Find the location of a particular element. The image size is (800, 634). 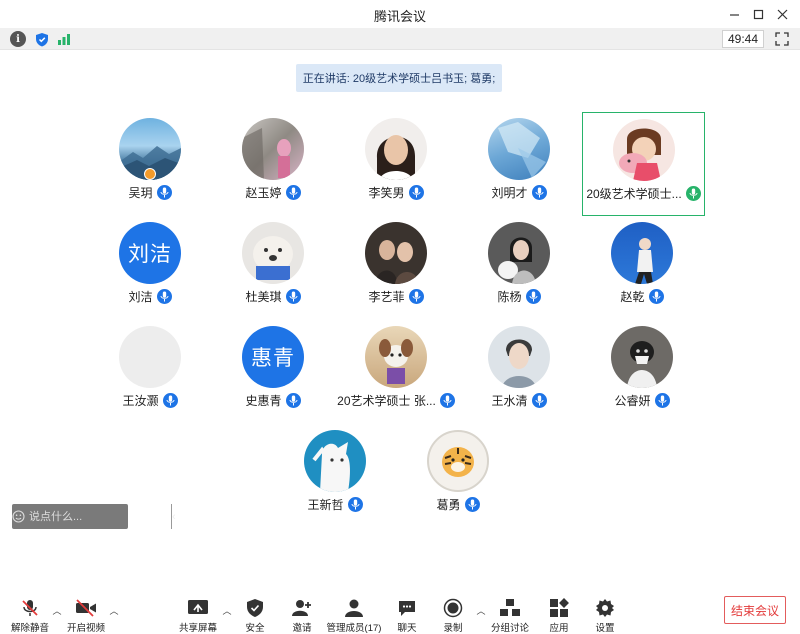

participant-name: 王水清 is located at coordinates (509, 401).